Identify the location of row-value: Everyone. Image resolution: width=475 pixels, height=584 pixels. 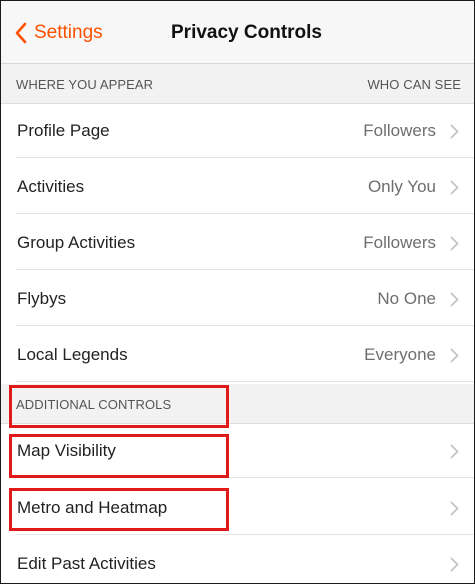
(400, 354).